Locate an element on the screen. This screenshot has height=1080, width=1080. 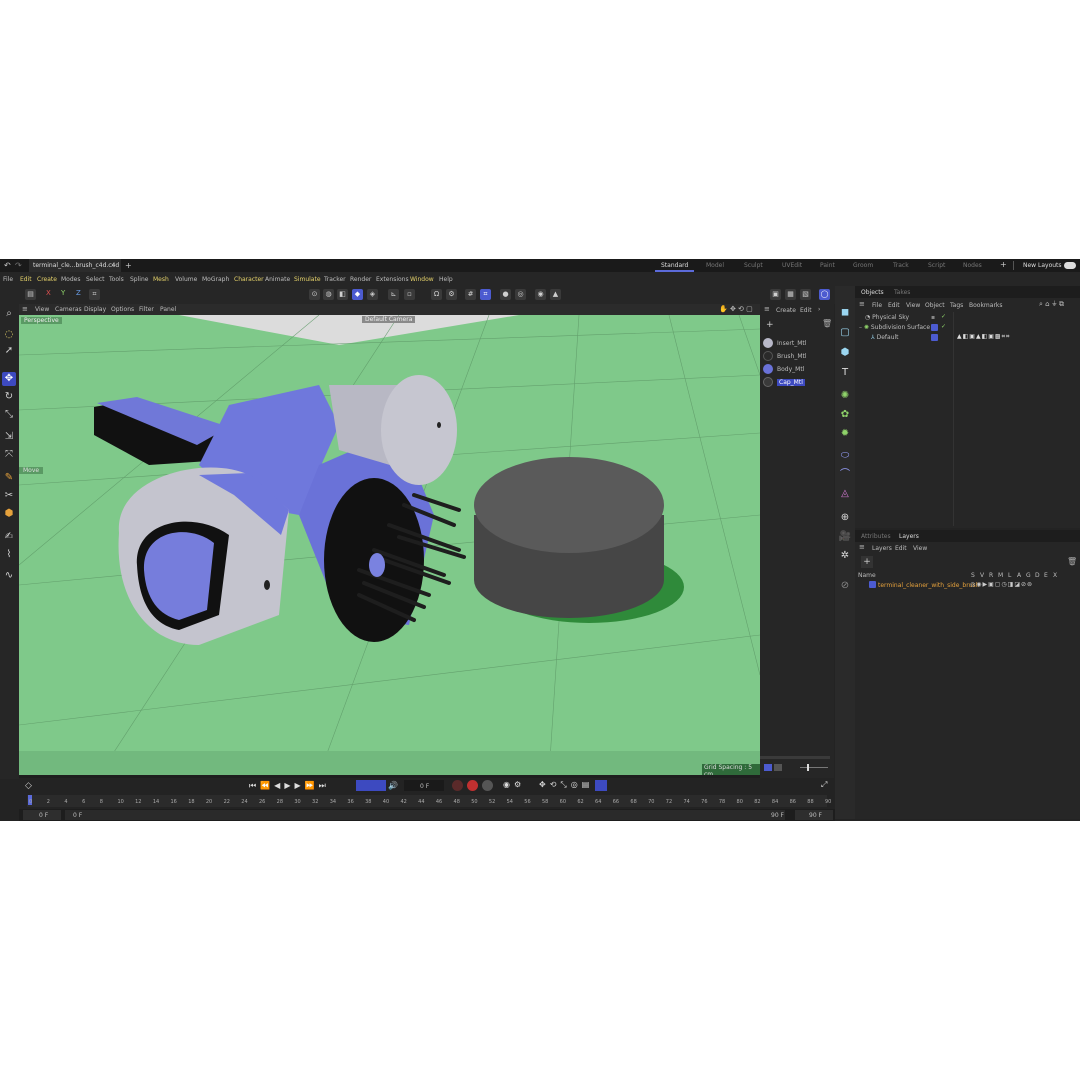
add-layer-button: + is located at coordinates (867, 562).